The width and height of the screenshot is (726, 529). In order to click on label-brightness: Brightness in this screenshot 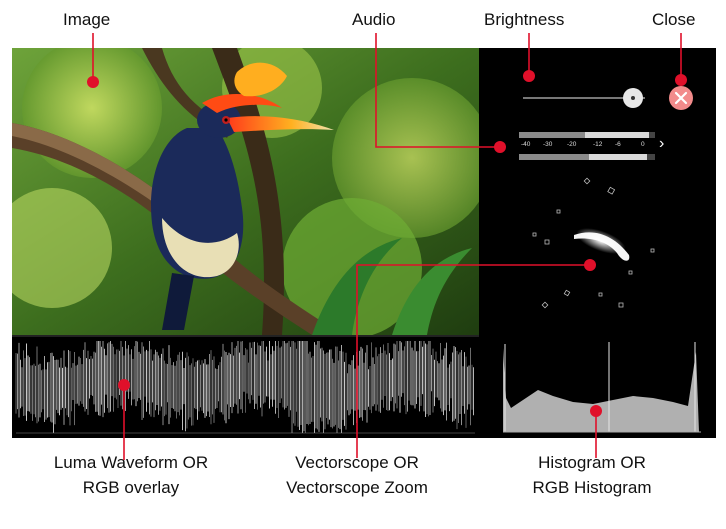, I will do `click(524, 19)`.